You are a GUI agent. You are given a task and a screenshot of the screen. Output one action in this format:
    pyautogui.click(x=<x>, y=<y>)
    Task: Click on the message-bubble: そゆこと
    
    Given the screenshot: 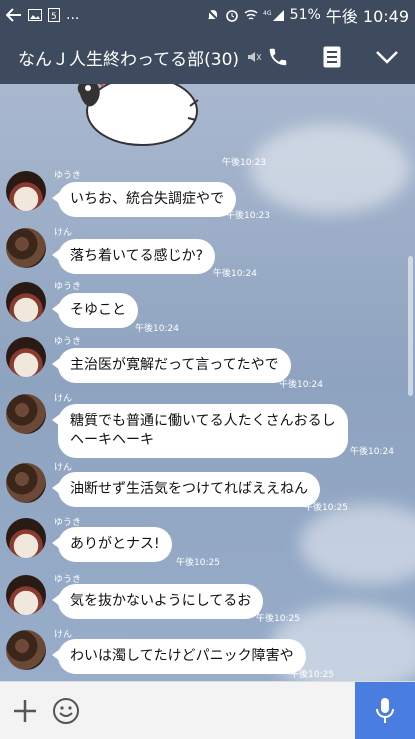 What is the action you would take?
    pyautogui.click(x=95, y=310)
    